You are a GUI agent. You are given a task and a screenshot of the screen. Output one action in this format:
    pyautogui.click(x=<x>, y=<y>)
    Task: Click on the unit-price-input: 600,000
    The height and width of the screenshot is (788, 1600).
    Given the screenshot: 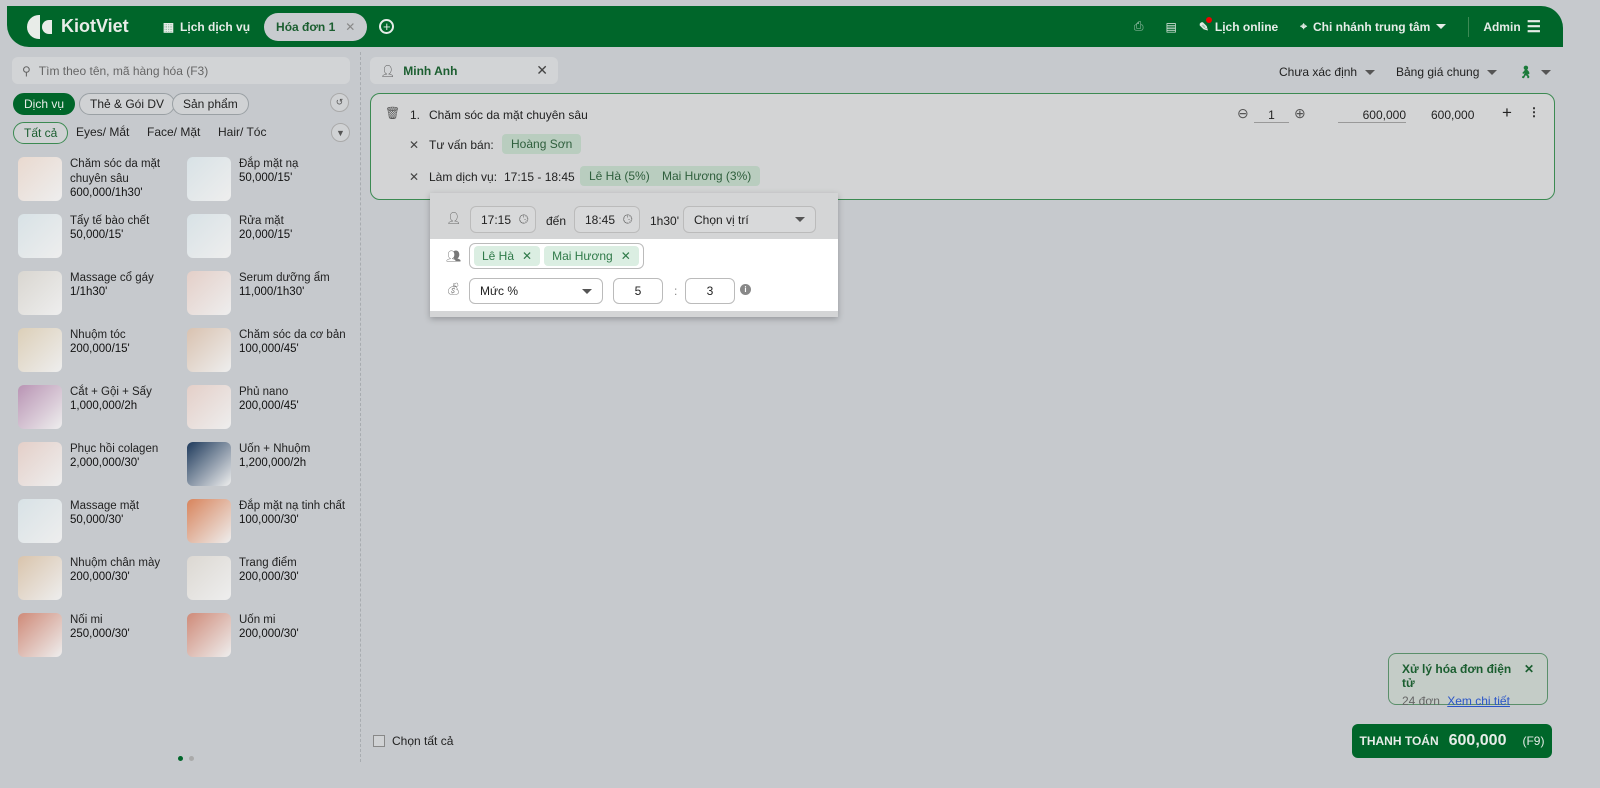 What is the action you would take?
    pyautogui.click(x=1372, y=115)
    